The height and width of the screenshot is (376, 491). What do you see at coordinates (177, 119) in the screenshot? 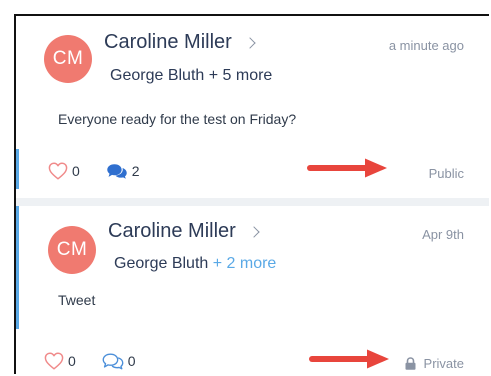
I see `post-message: Everyone ready for the test on Friday?` at bounding box center [177, 119].